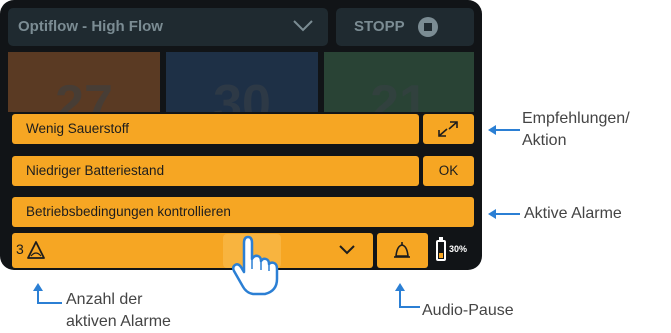  I want to click on battery-indicator: 30%, so click(453, 251).